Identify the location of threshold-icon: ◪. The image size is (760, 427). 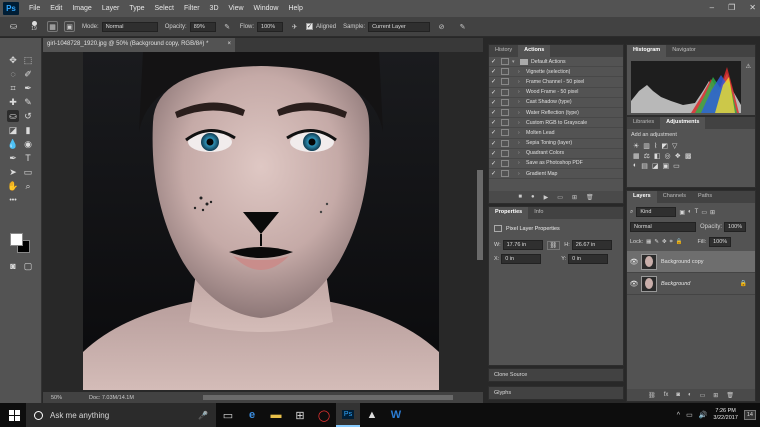
(655, 166).